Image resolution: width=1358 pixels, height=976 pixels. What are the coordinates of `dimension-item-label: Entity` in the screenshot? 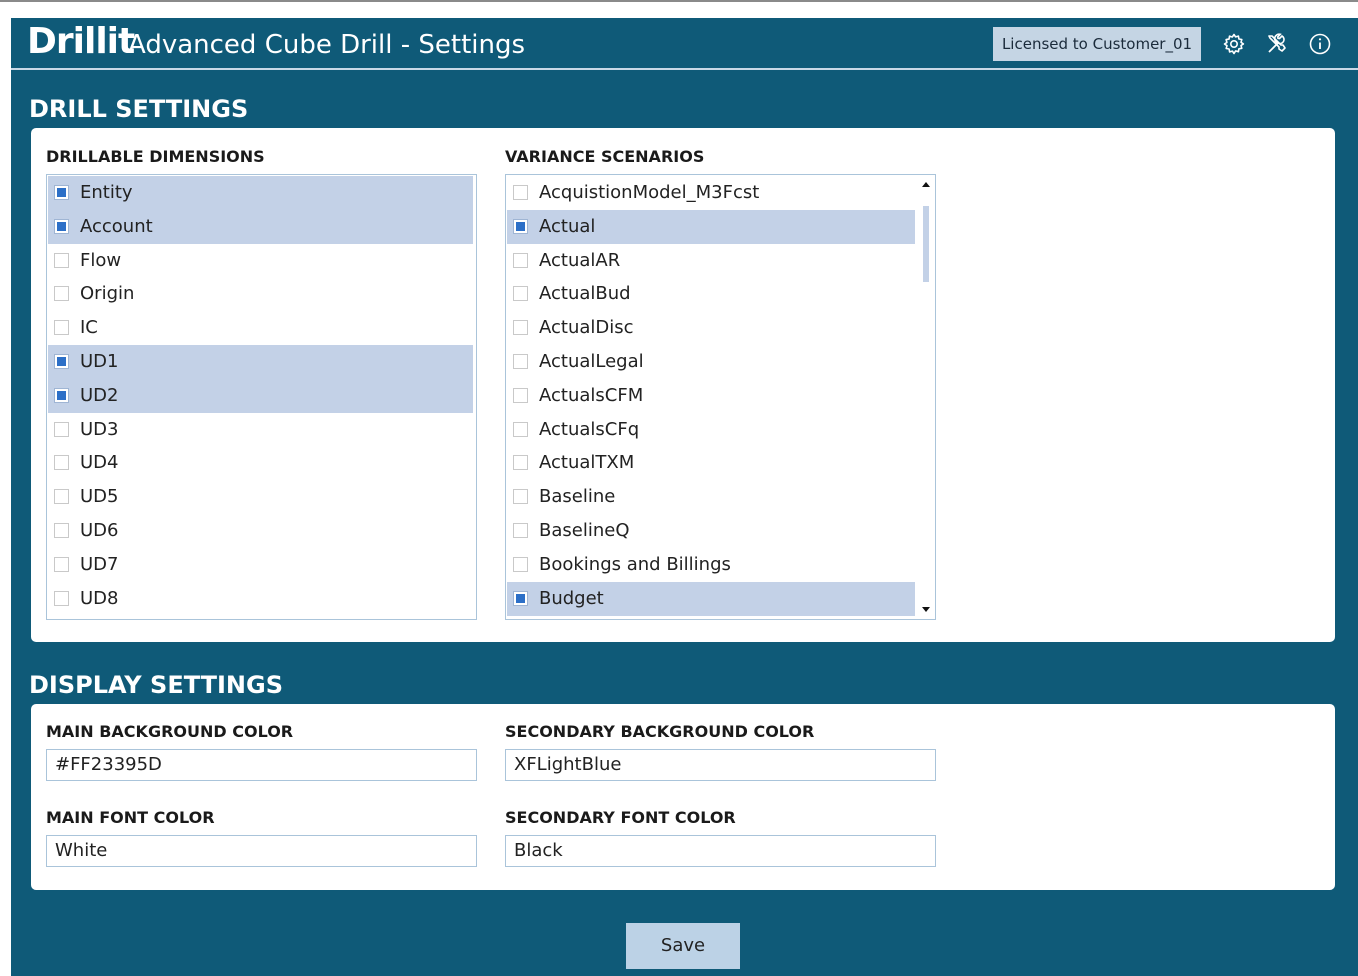 It's located at (106, 192).